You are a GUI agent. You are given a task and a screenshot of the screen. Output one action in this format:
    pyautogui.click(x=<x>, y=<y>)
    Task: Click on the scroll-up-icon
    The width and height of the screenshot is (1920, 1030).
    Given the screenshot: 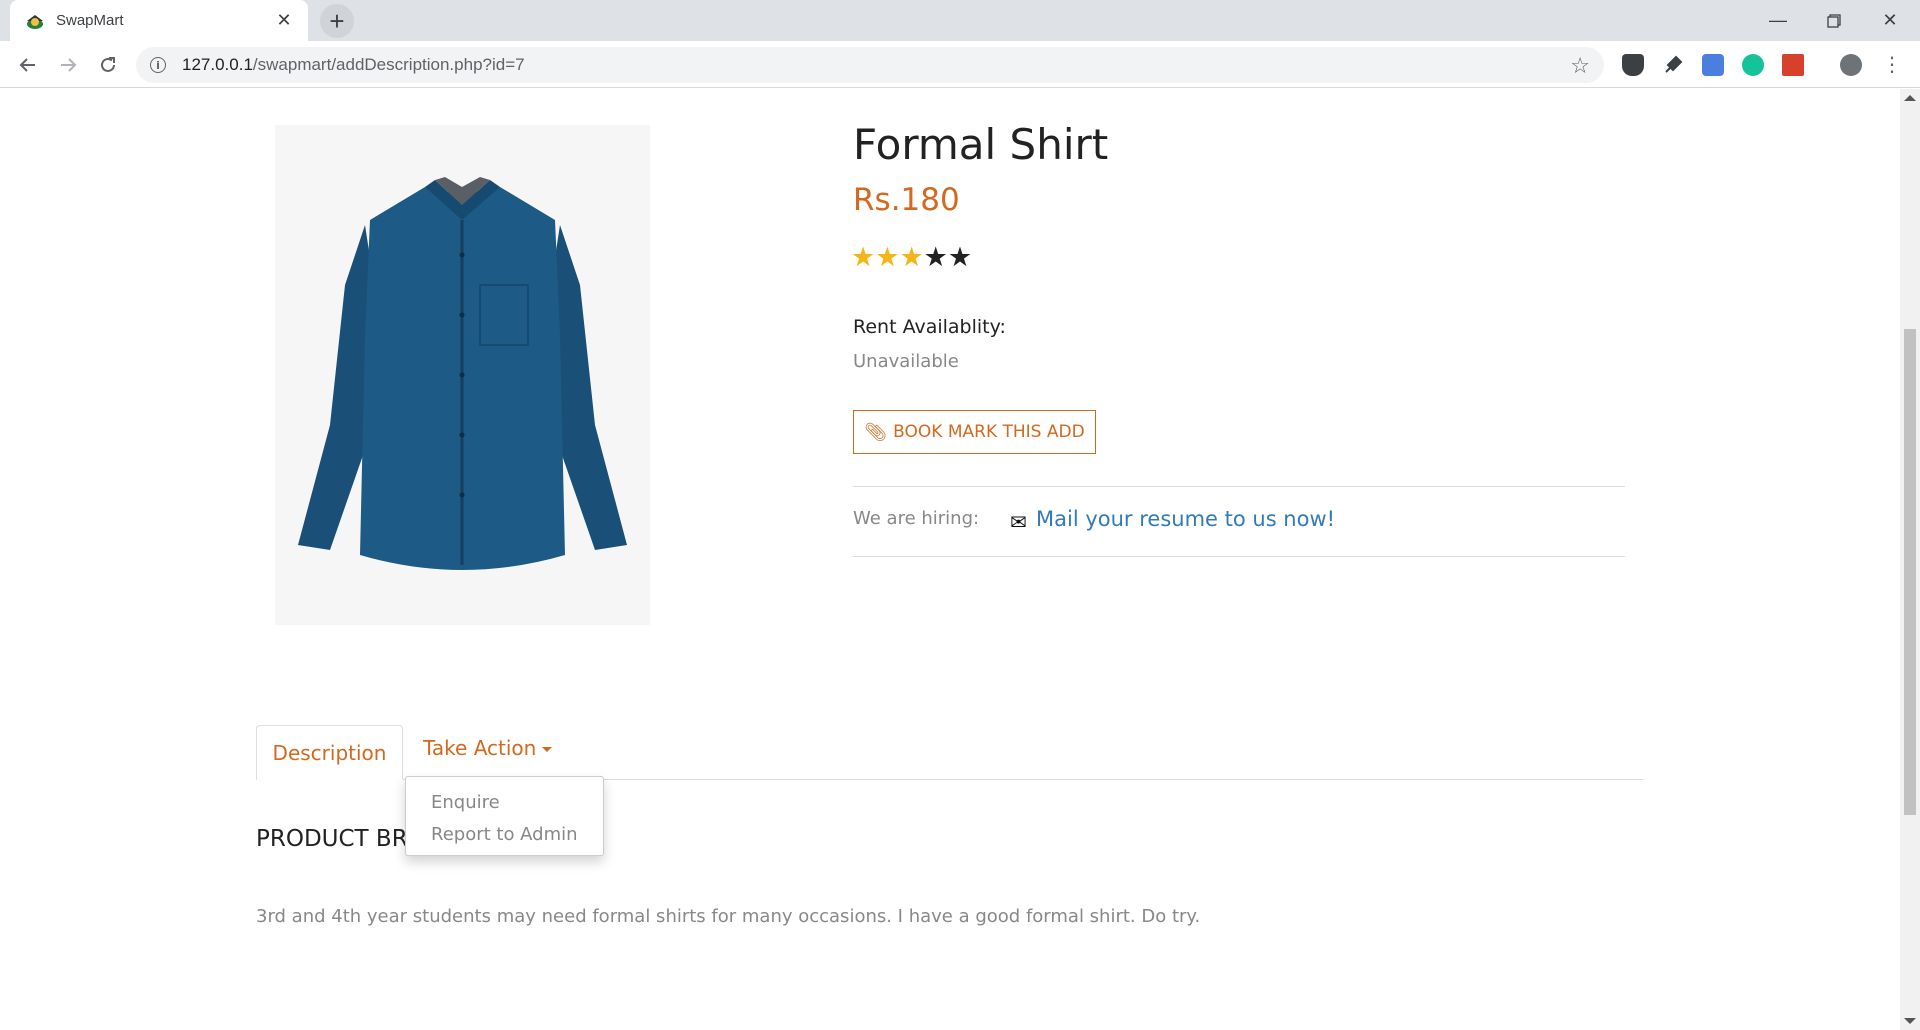 What is the action you would take?
    pyautogui.click(x=1910, y=98)
    